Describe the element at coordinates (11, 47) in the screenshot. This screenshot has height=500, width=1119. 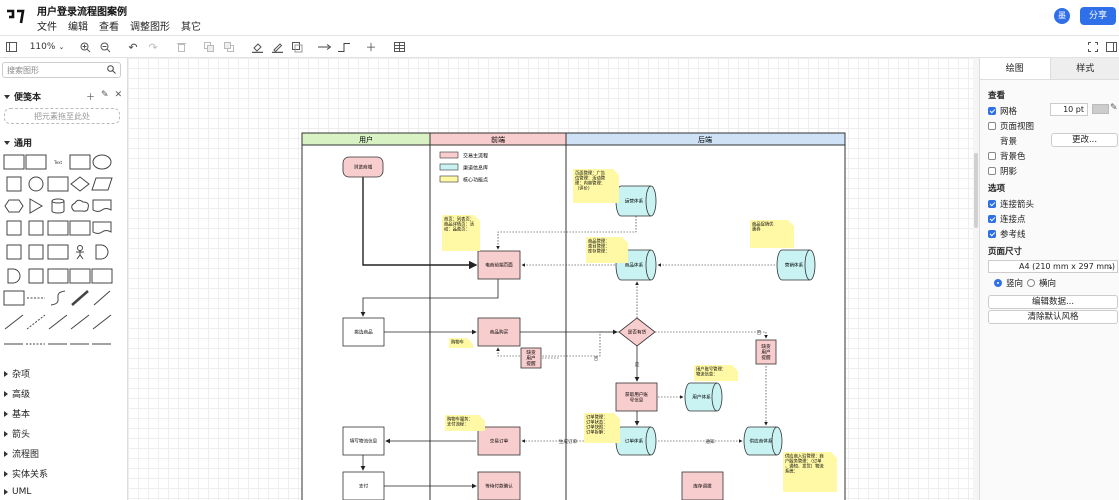
I see `toggle-sidebar-icon` at that location.